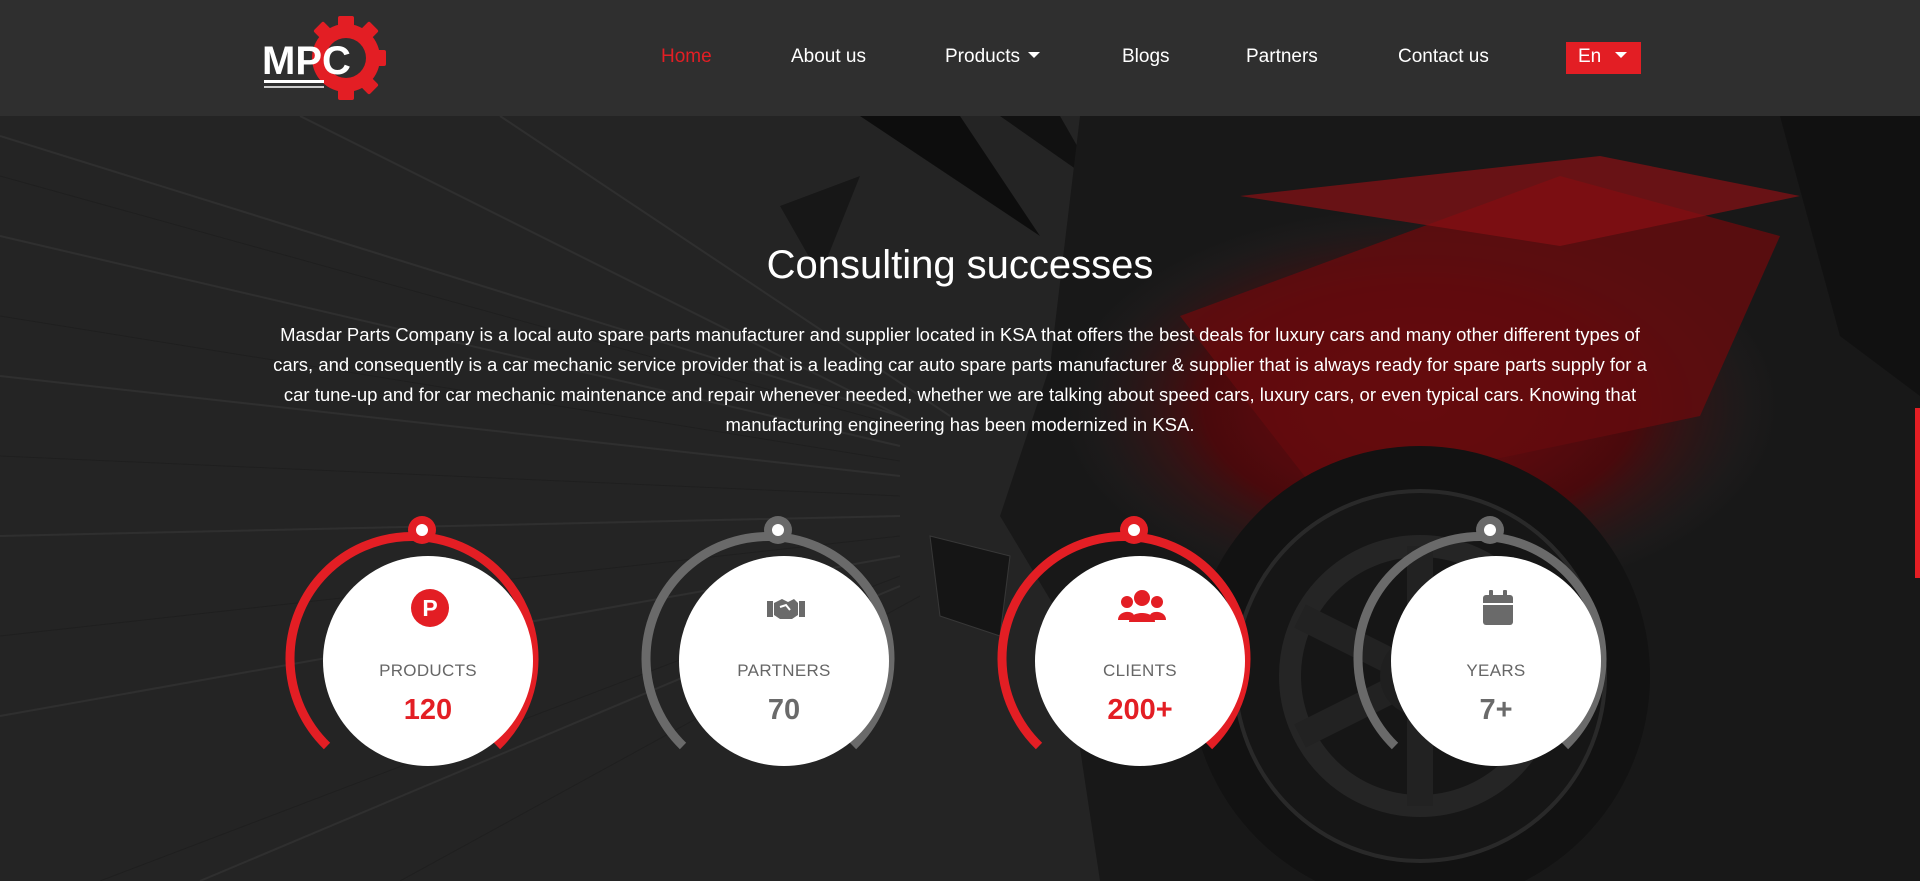 Image resolution: width=1920 pixels, height=881 pixels. What do you see at coordinates (428, 670) in the screenshot?
I see `stat-label: PRODUCTS` at bounding box center [428, 670].